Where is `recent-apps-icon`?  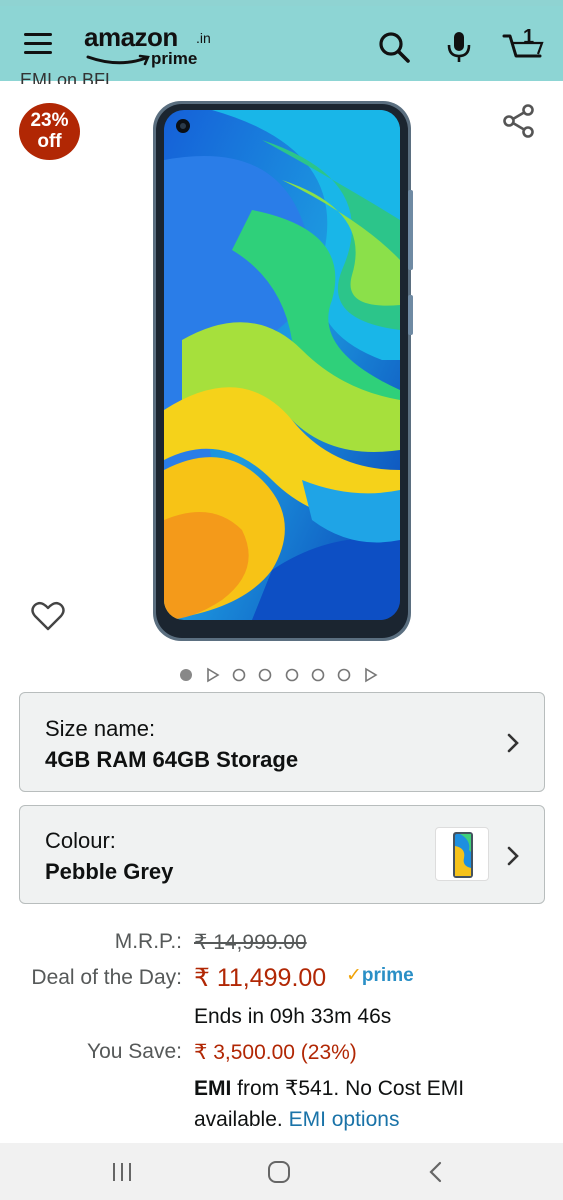
recent-apps-icon is located at coordinates (122, 1172).